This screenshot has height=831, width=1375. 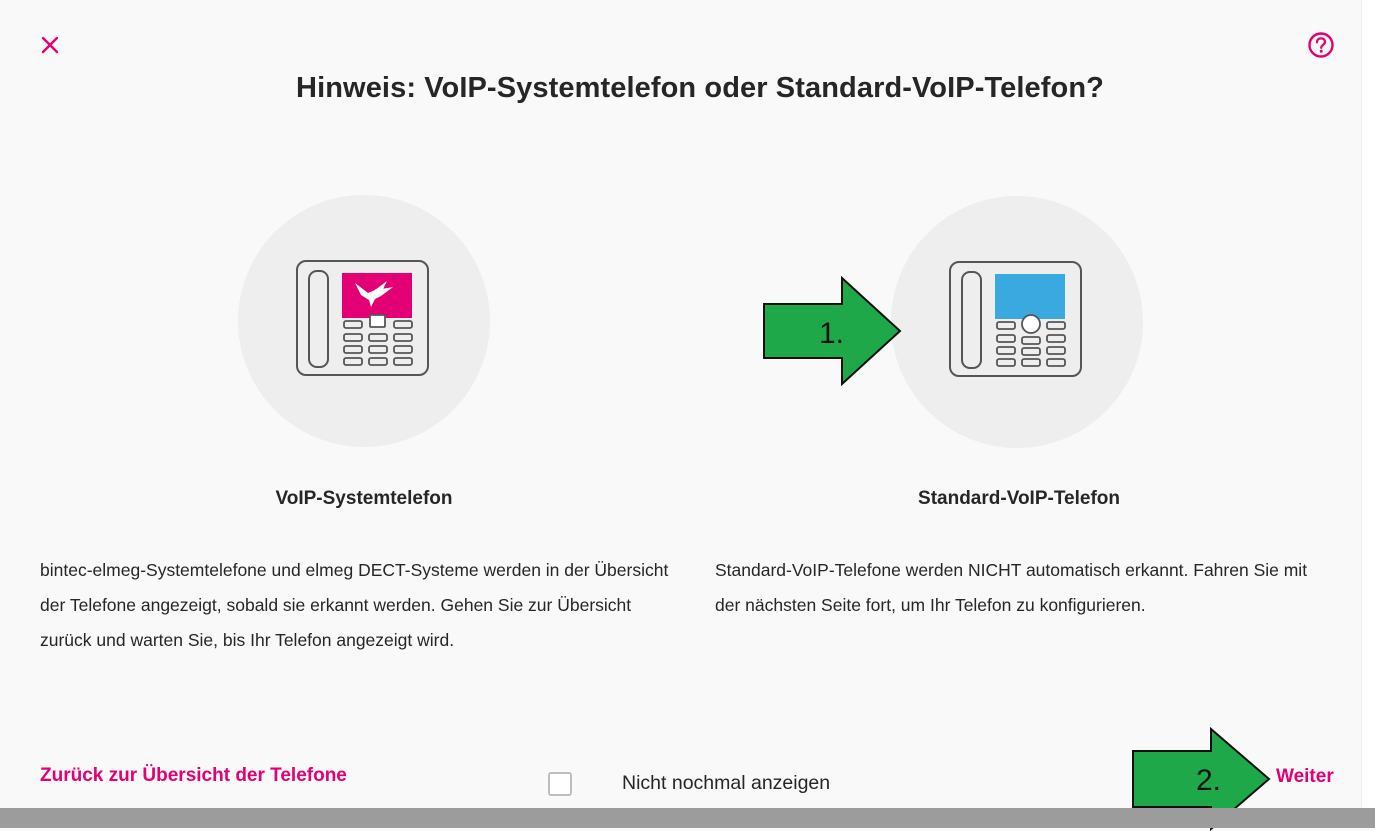 What do you see at coordinates (1208, 780) in the screenshot?
I see `callout-label-2: 2.` at bounding box center [1208, 780].